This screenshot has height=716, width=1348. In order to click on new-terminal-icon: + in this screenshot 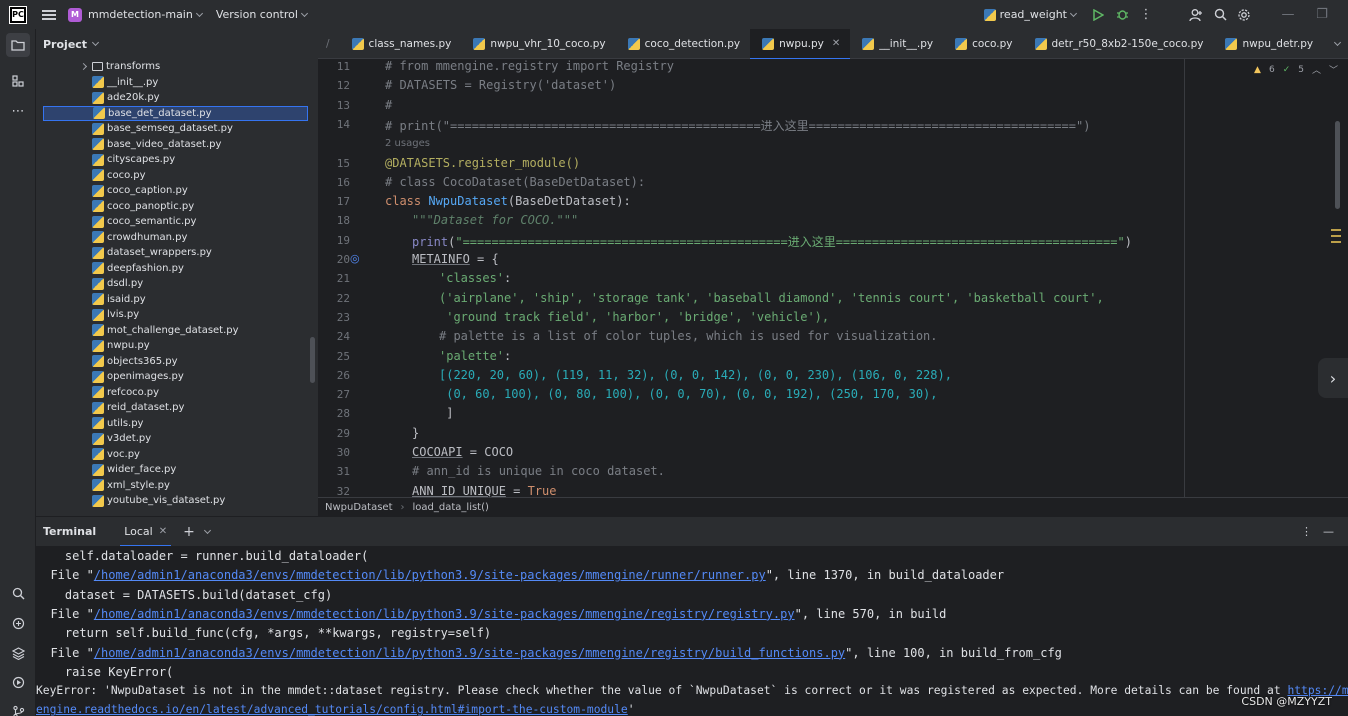, I will do `click(189, 532)`.